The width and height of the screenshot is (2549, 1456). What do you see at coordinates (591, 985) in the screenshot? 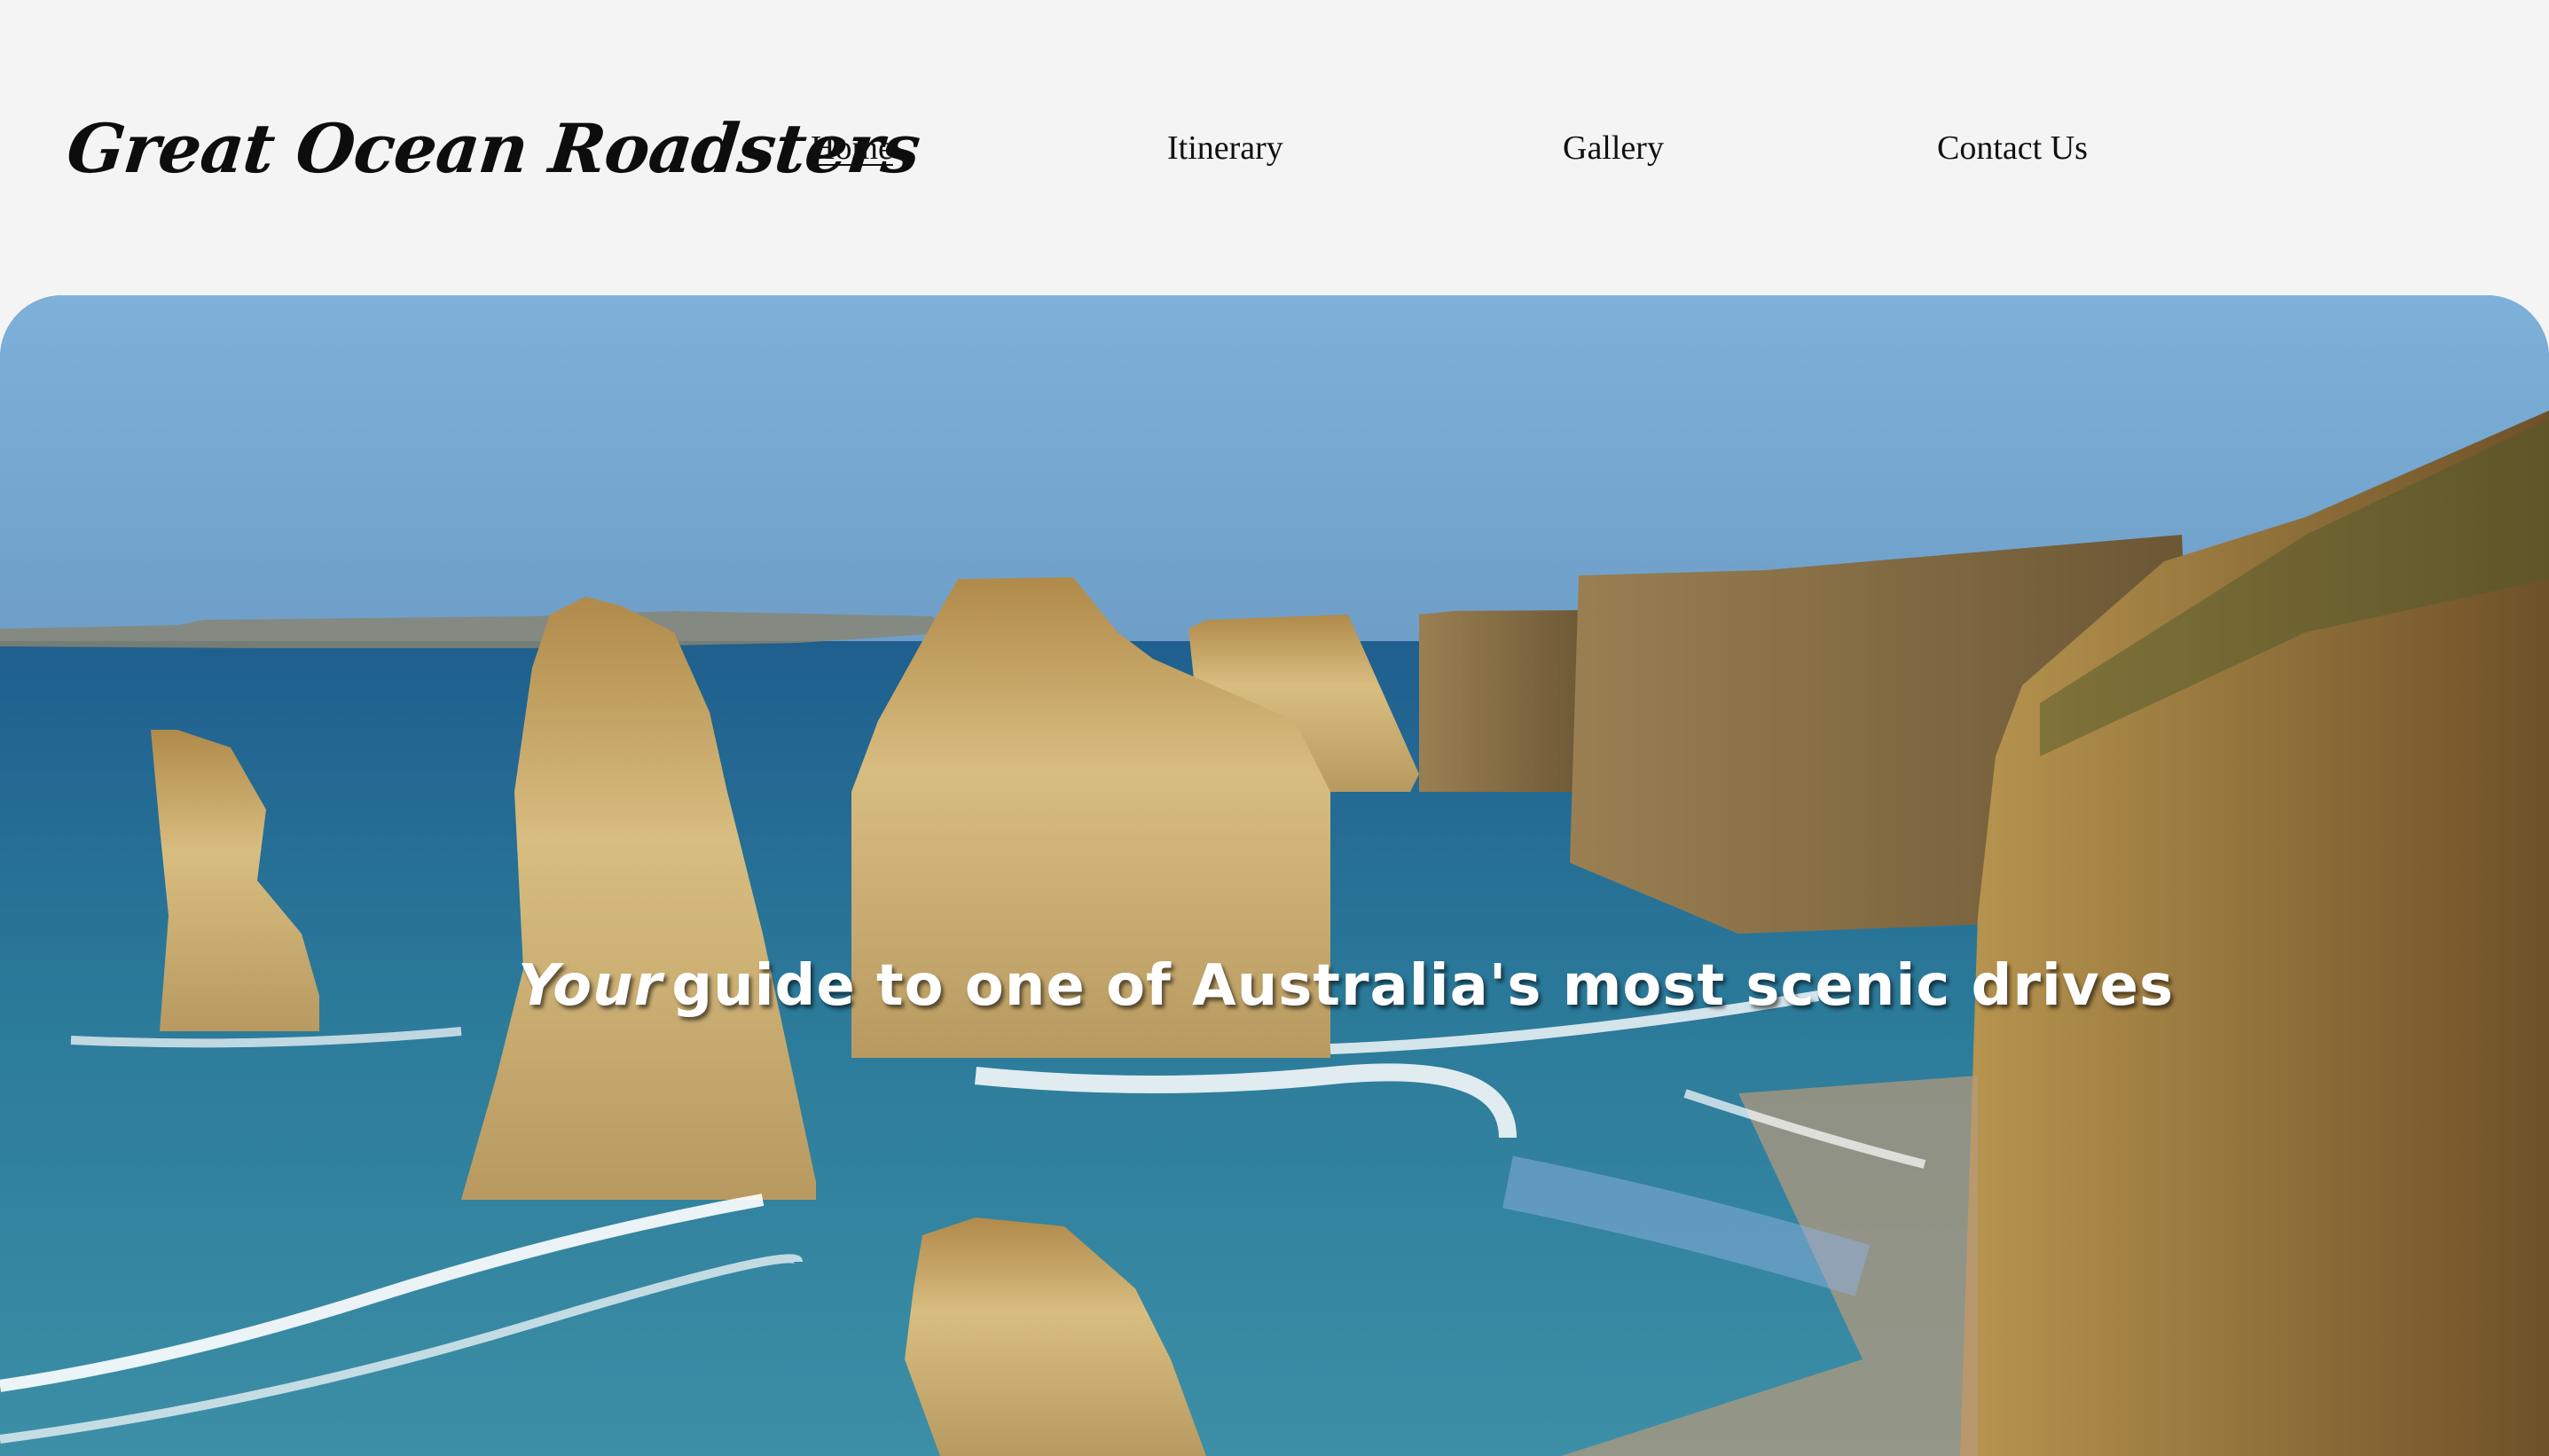
I see `hero-heading-emphasis: Your` at bounding box center [591, 985].